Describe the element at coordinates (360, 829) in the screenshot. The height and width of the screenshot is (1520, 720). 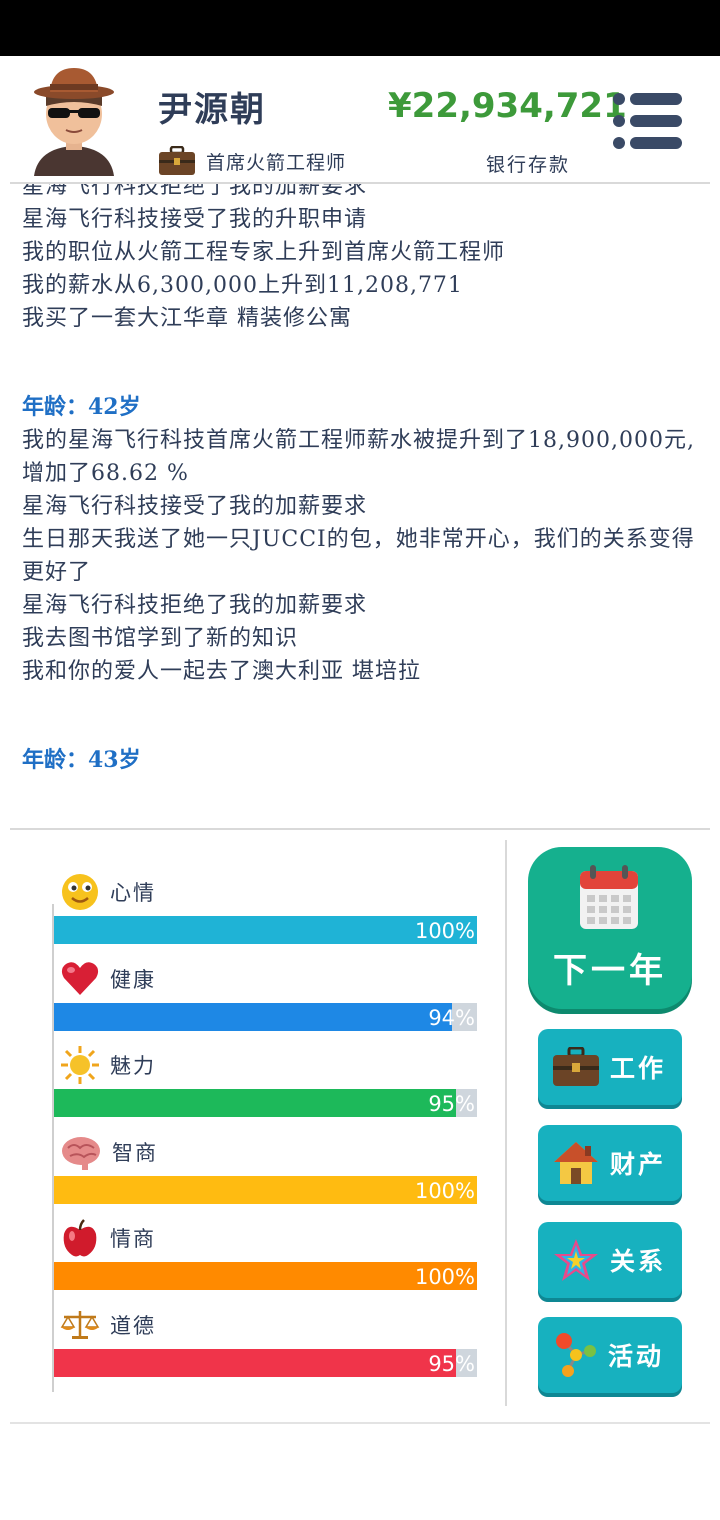
I see `log-divider` at that location.